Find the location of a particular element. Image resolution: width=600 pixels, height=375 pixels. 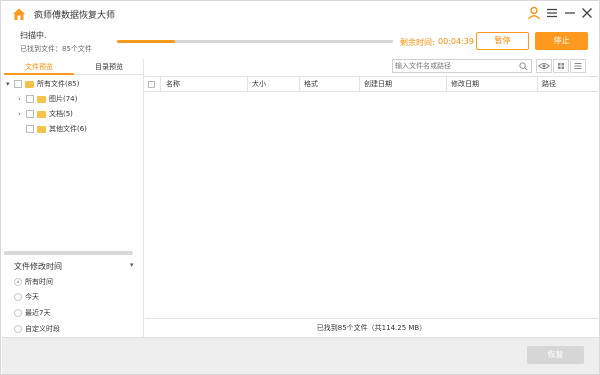

remaining-time-label: 剩余时间: is located at coordinates (417, 42).